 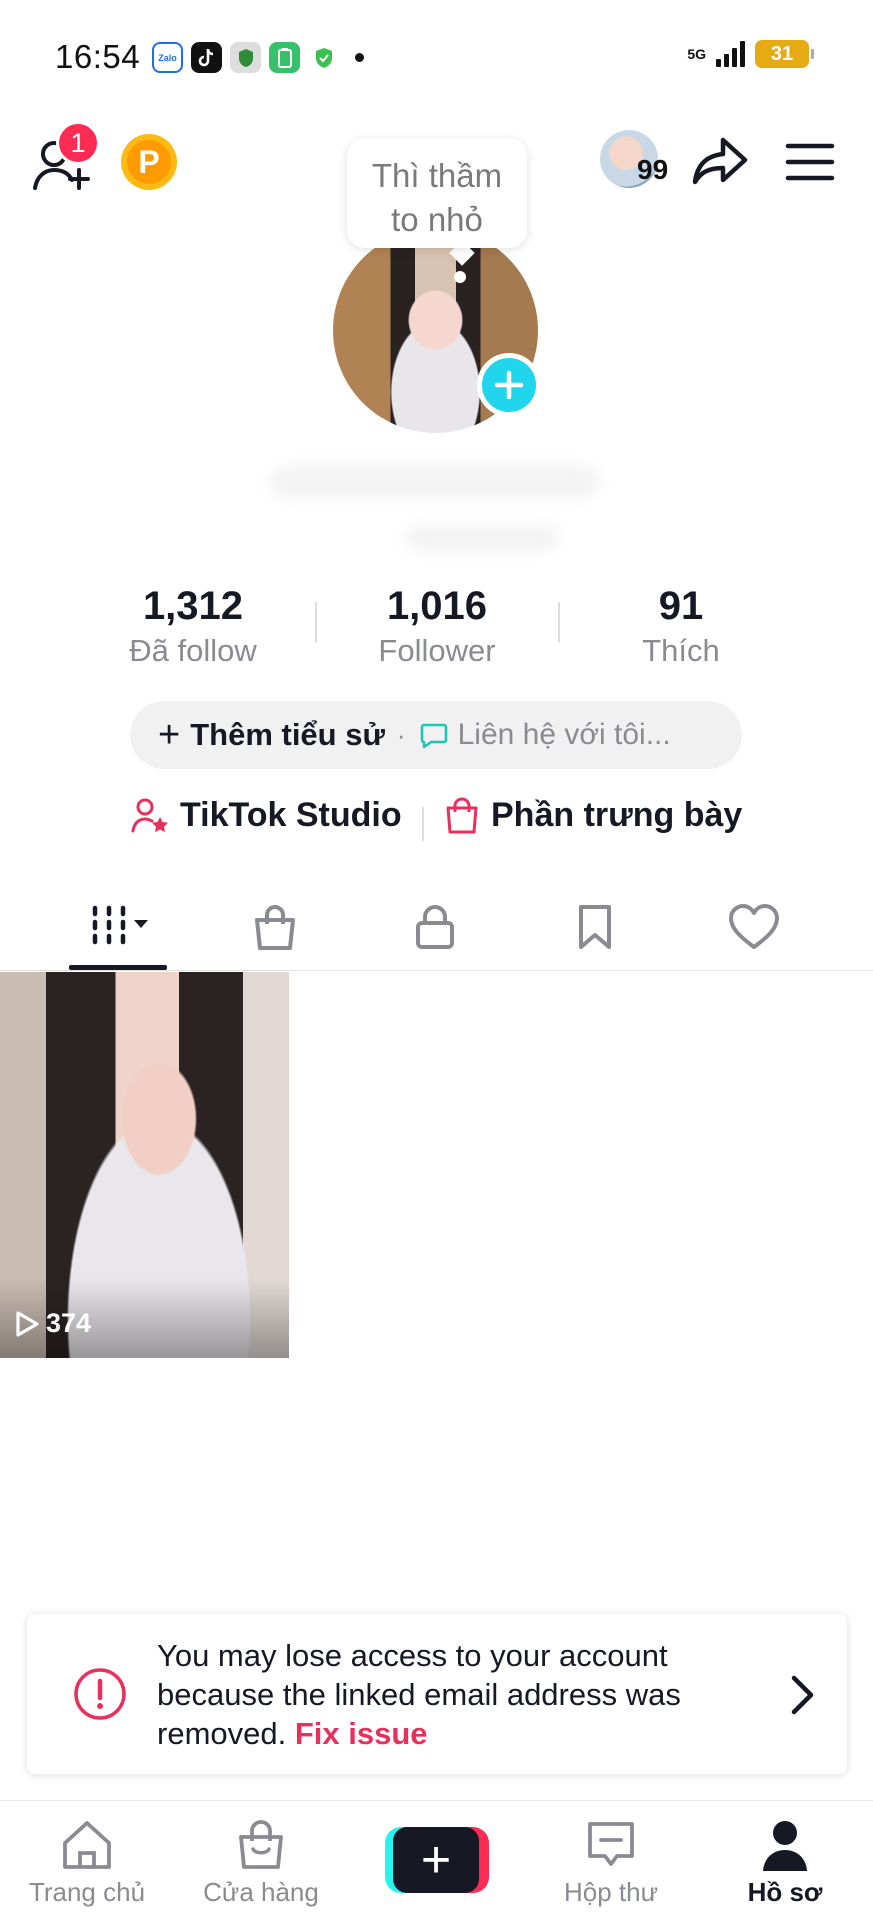 I want to click on video-view-count: 374, so click(x=52, y=1323).